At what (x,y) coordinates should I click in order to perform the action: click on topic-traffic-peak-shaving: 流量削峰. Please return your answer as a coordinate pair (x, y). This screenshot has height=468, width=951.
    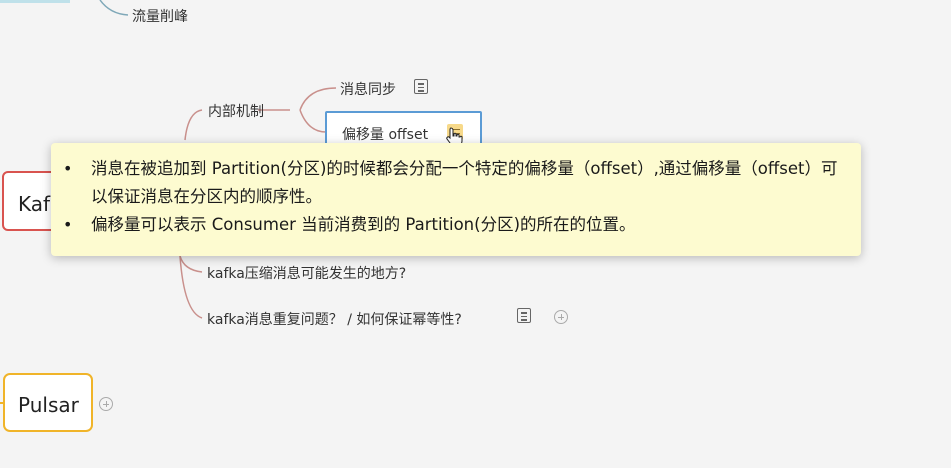
    Looking at the image, I should click on (160, 16).